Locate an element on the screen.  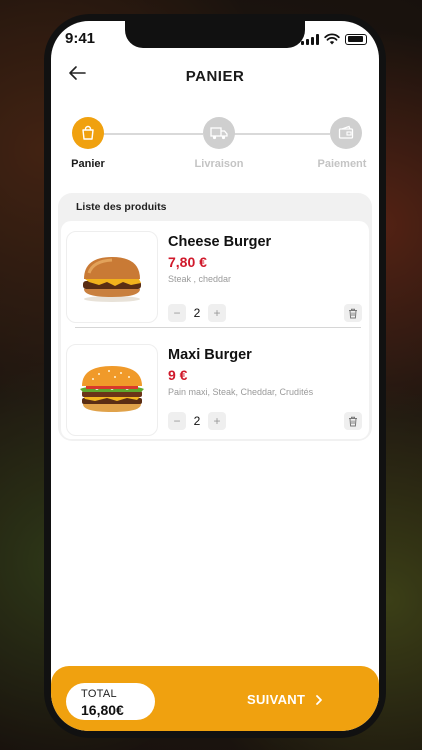
step-panier is located at coordinates (88, 133).